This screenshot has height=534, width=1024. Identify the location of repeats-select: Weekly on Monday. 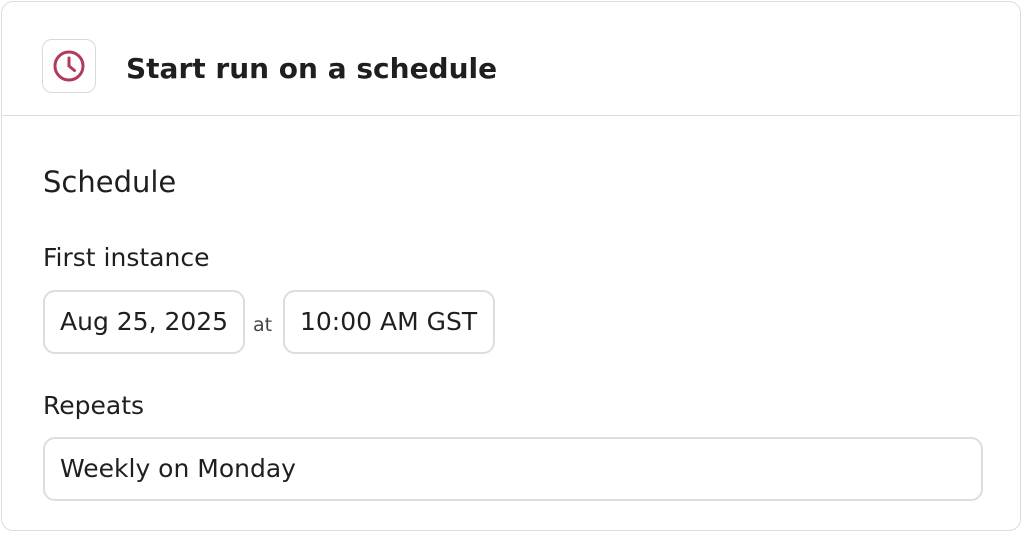
(513, 469).